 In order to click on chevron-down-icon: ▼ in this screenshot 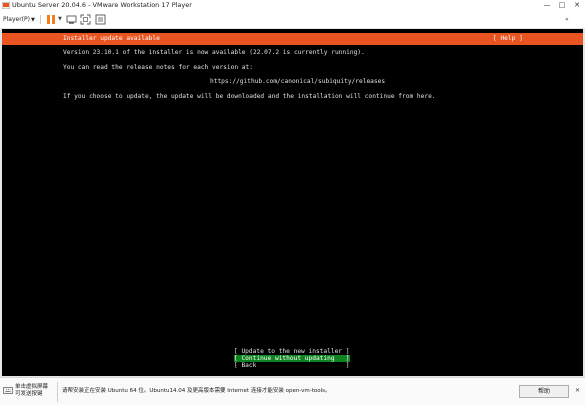, I will do `click(32, 20)`.